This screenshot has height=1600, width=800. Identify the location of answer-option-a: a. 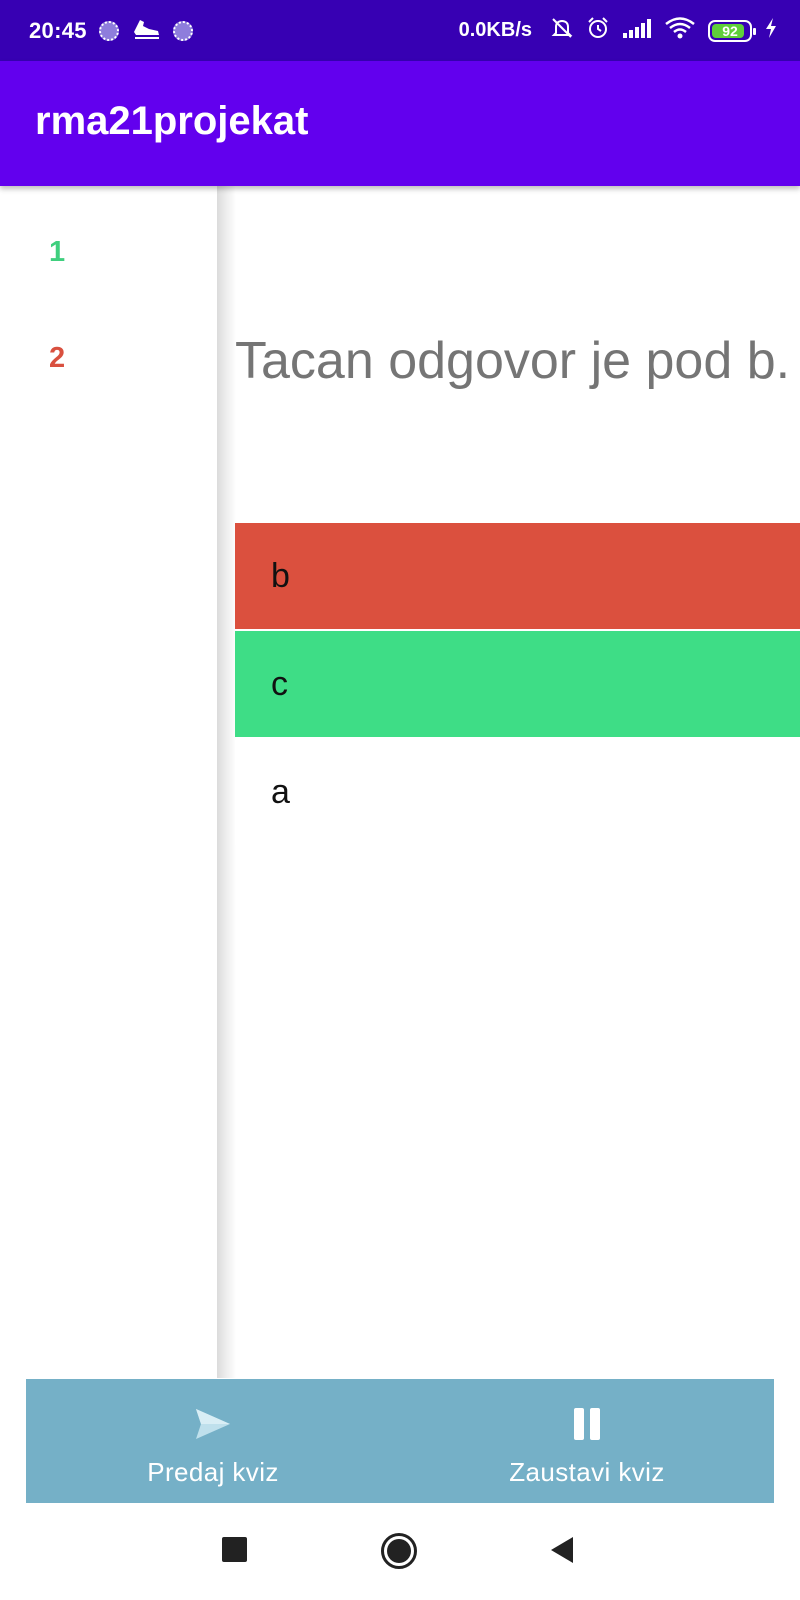
(517, 792).